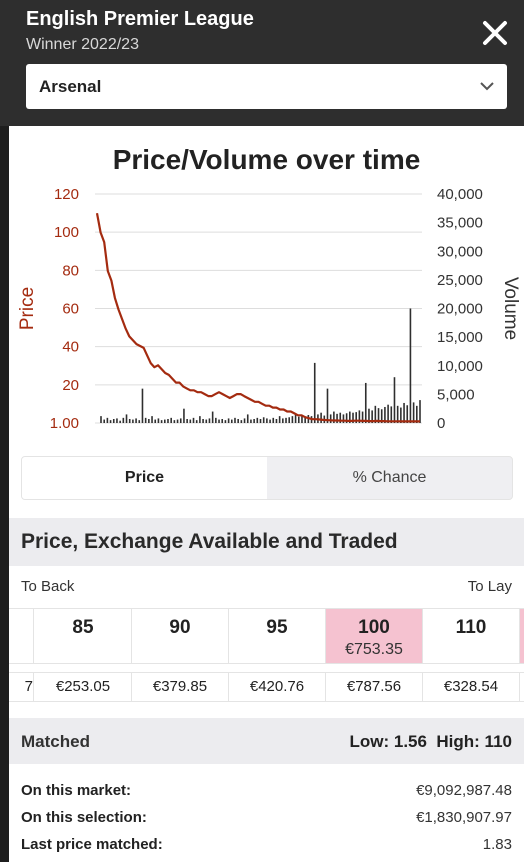  What do you see at coordinates (83, 627) in the screenshot?
I see `ladder-price: 85` at bounding box center [83, 627].